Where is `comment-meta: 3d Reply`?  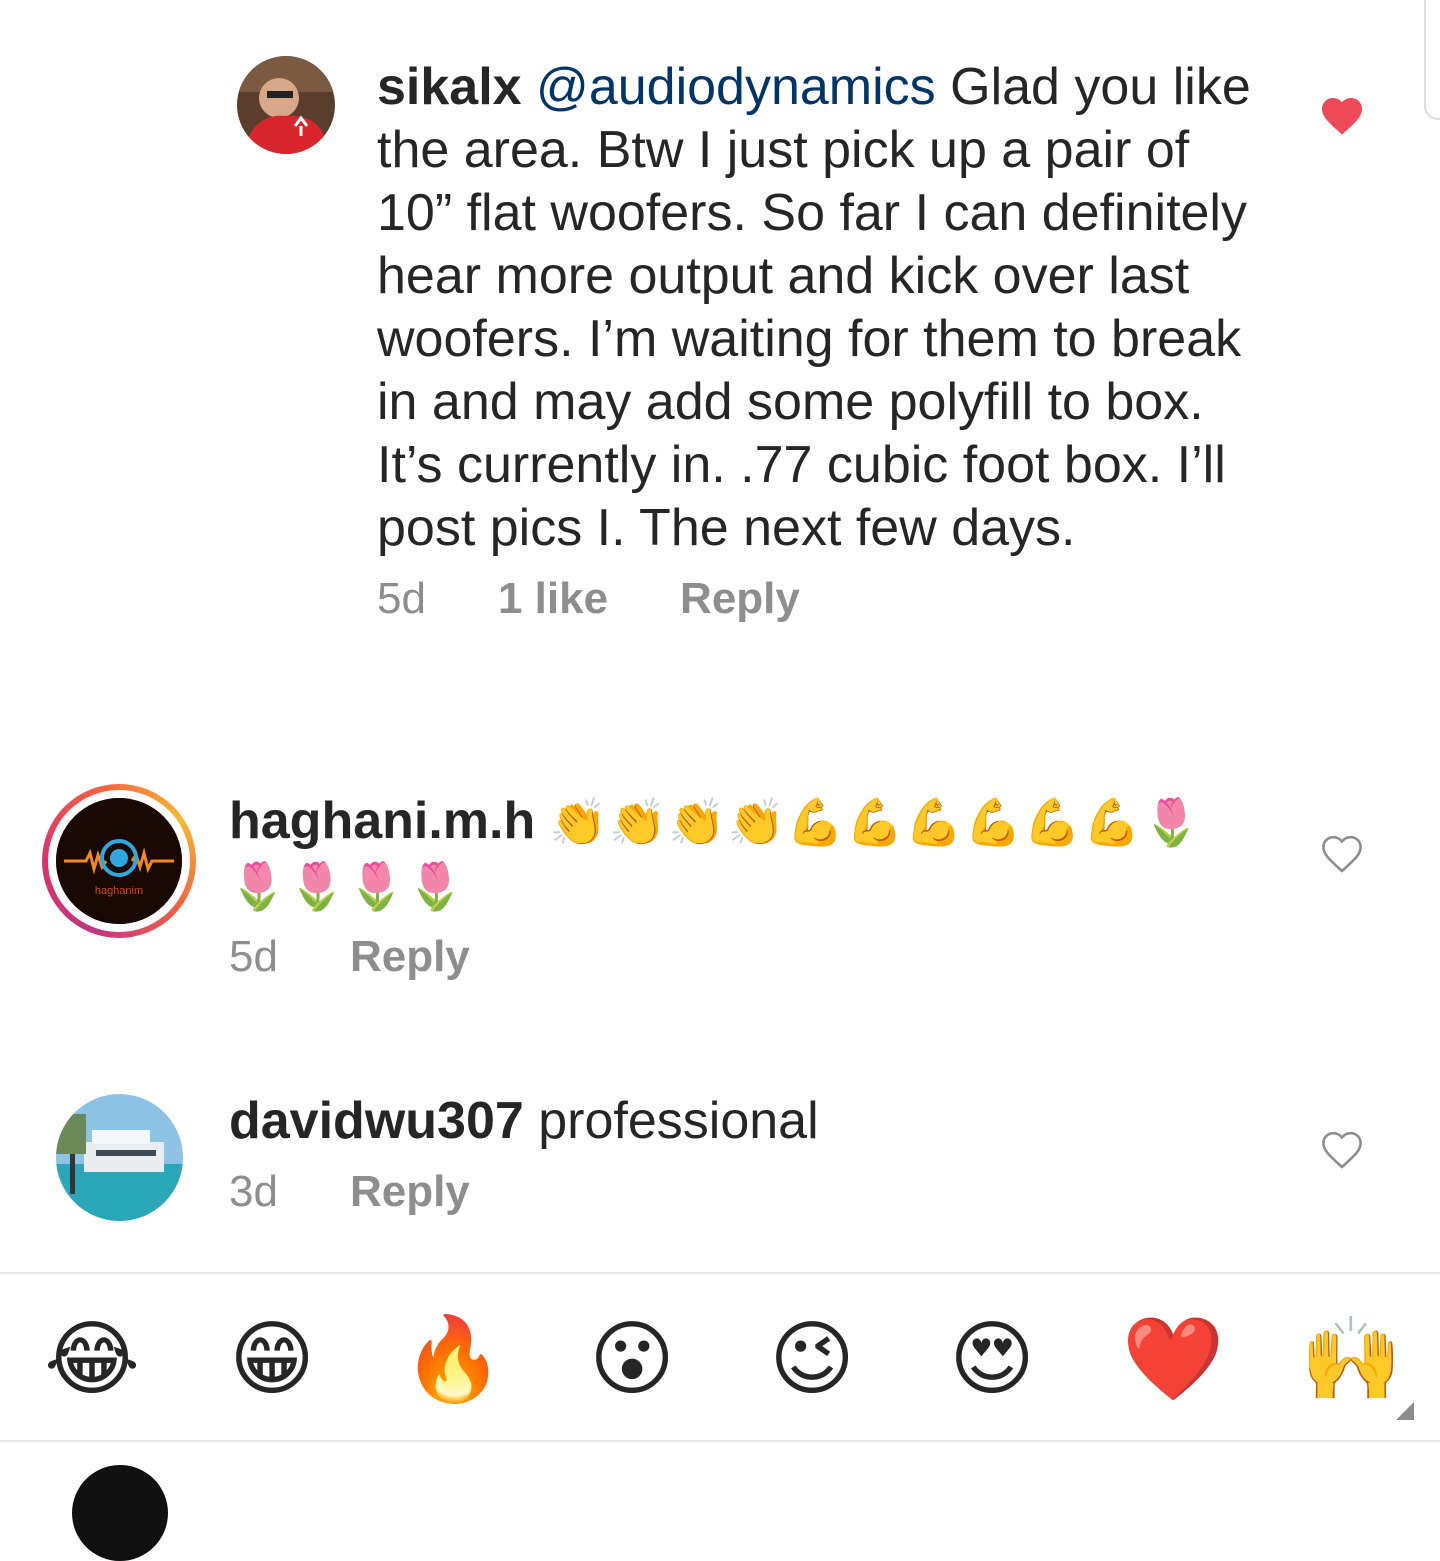
comment-meta: 3d Reply is located at coordinates (734, 1192).